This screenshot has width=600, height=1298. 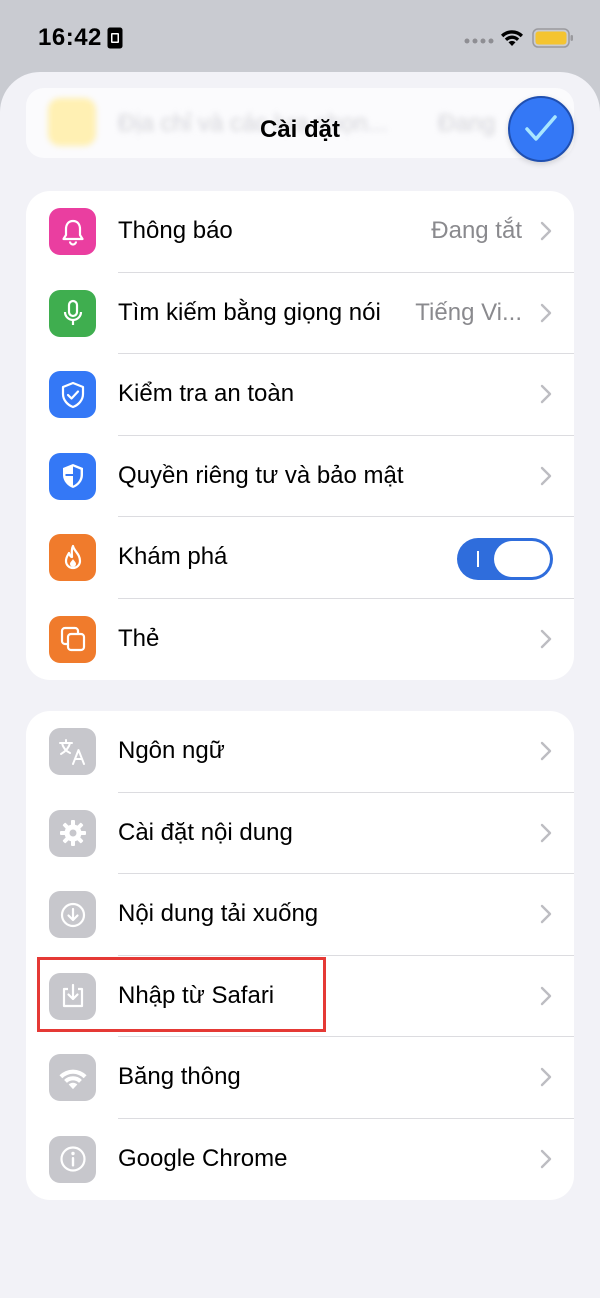 What do you see at coordinates (72, 751) in the screenshot?
I see `translate-icon` at bounding box center [72, 751].